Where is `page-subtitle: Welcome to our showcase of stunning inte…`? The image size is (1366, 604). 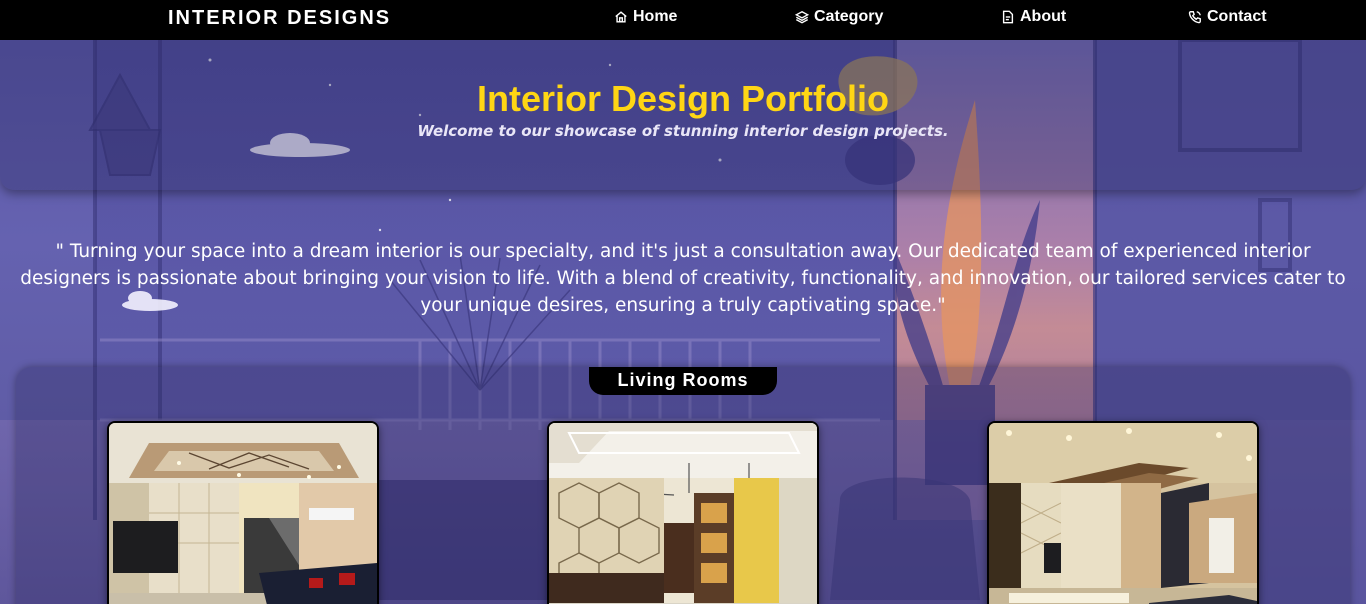 page-subtitle: Welcome to our showcase of stunning inte… is located at coordinates (683, 131).